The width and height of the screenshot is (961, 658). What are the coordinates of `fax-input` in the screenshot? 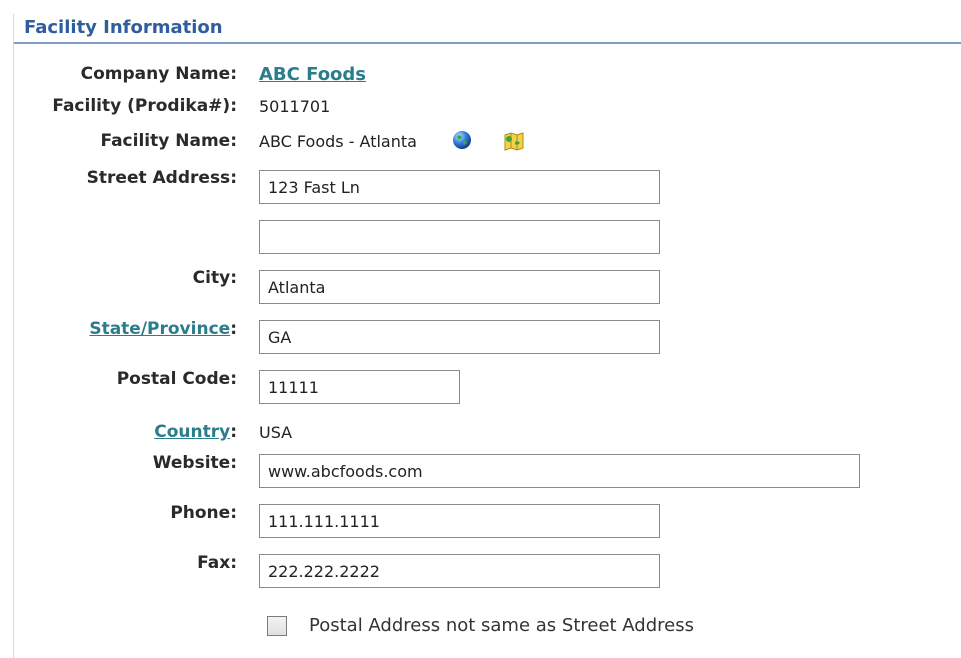 It's located at (459, 571).